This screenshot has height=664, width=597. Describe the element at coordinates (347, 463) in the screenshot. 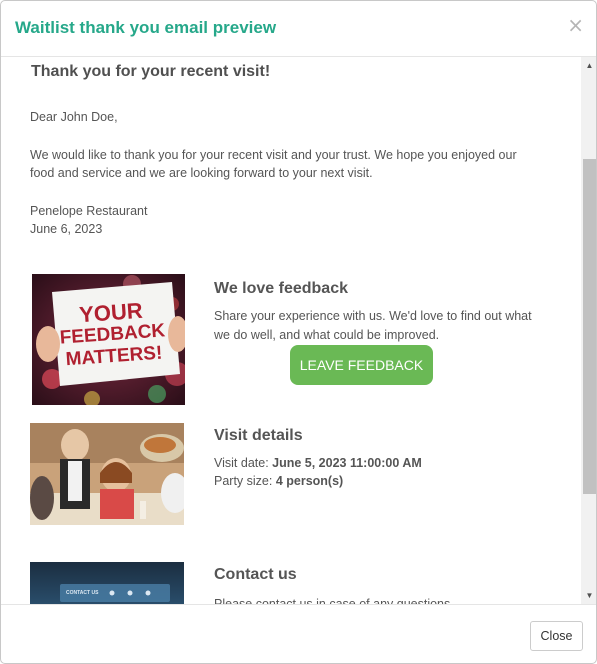

I see `visit-date-value: June 5, 2023 11:00:00 AM` at that location.